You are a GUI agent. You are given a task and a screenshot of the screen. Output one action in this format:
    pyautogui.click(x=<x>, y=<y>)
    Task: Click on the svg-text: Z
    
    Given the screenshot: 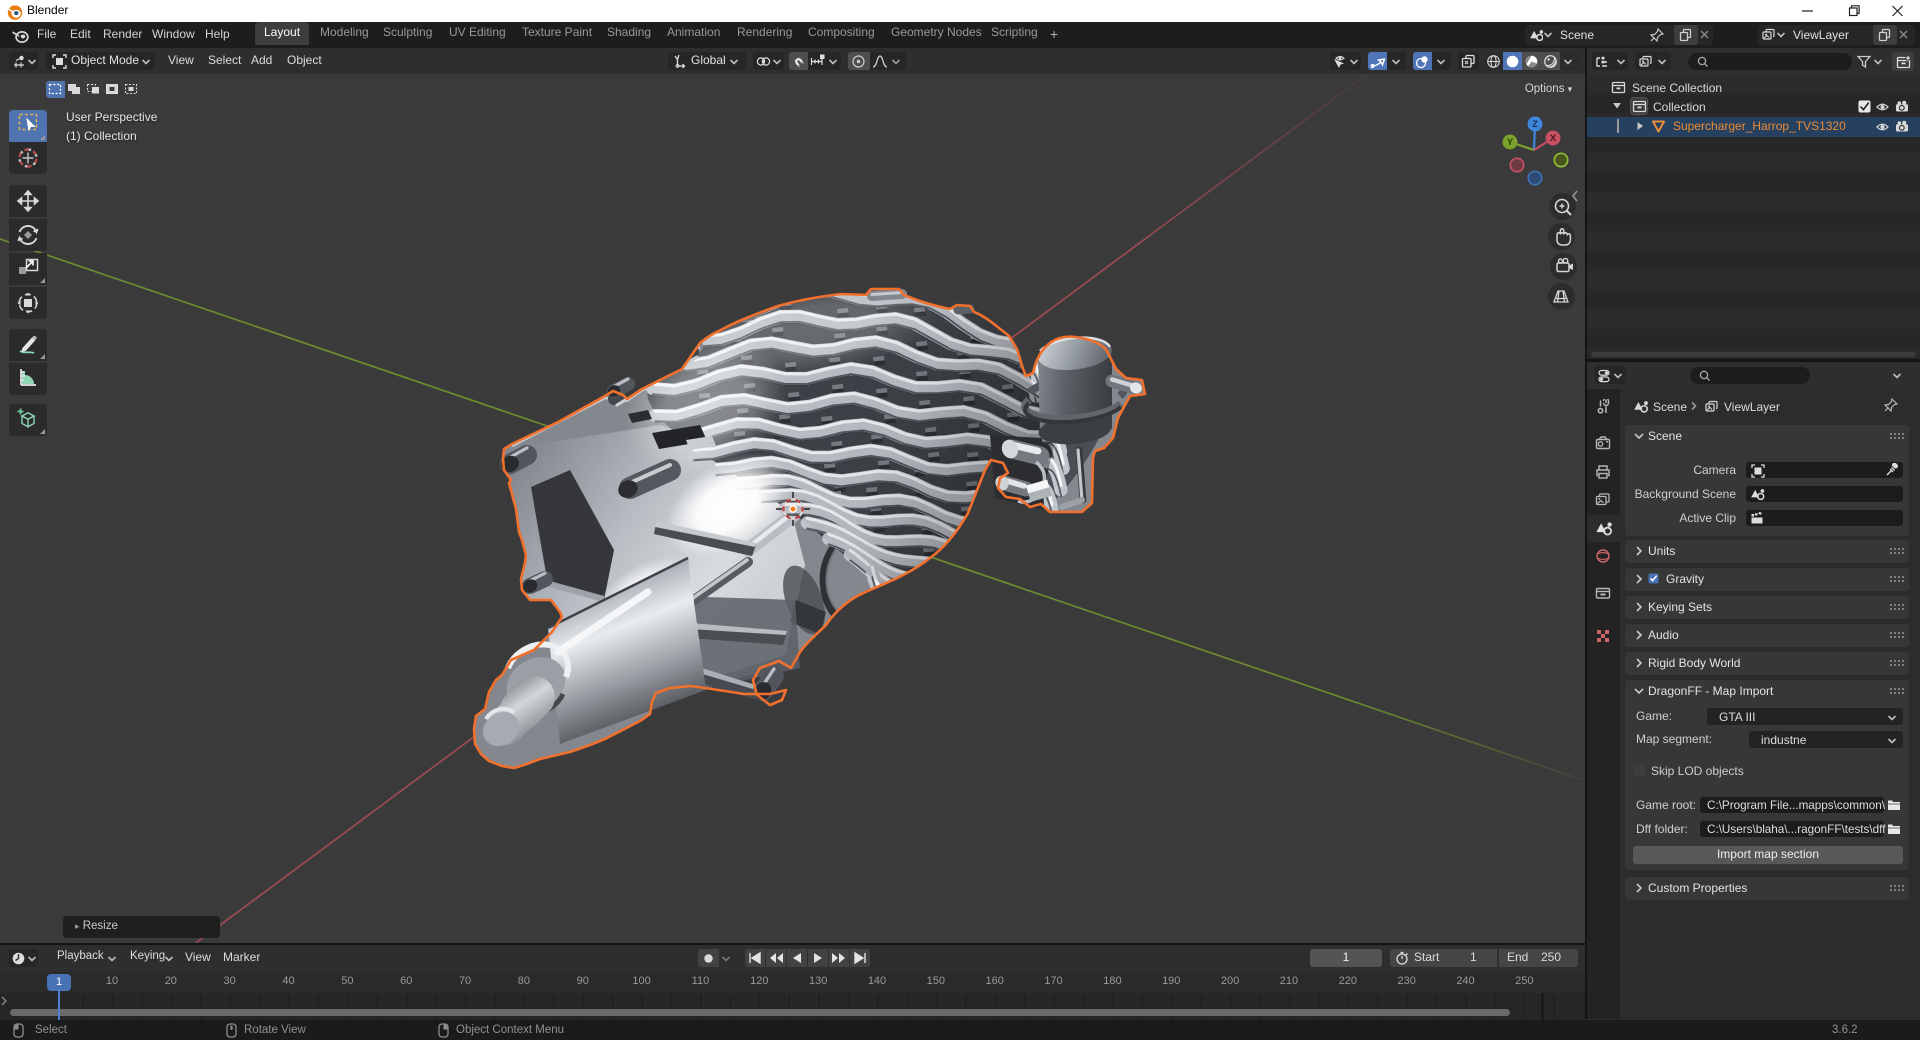 What is the action you would take?
    pyautogui.click(x=1535, y=124)
    